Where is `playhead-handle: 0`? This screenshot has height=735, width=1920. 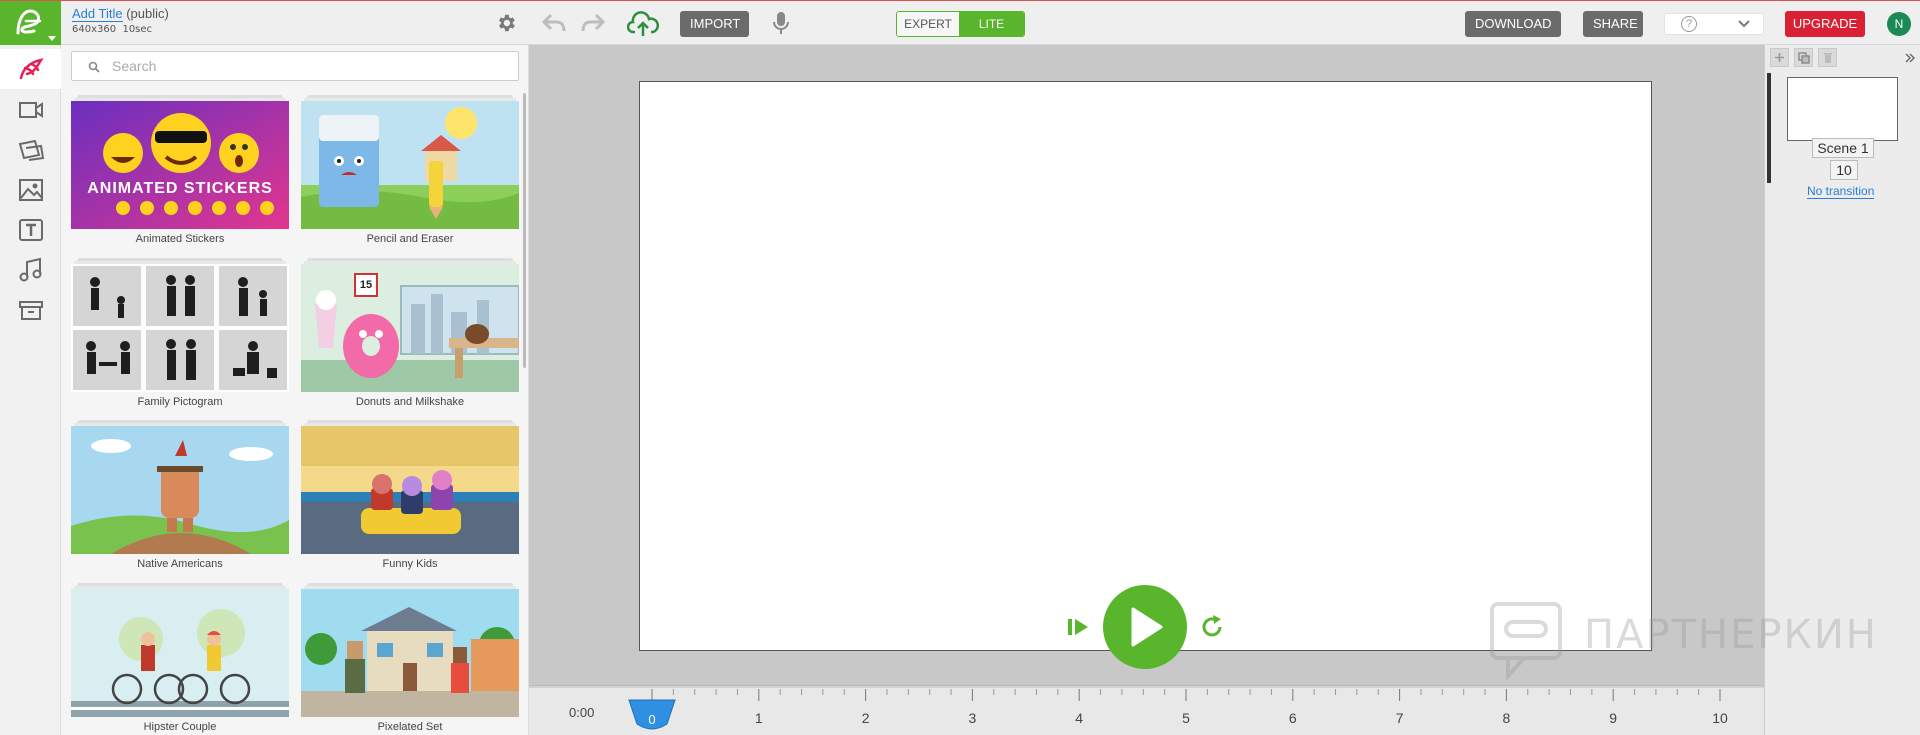
playhead-handle: 0 is located at coordinates (652, 715).